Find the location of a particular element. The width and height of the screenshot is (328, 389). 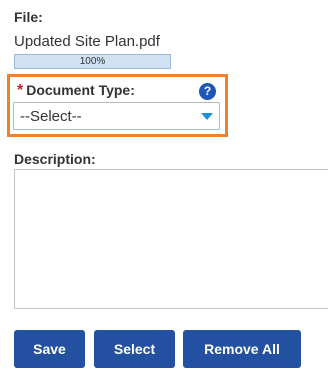

document-type-selected-value: --Select-- is located at coordinates (51, 116).